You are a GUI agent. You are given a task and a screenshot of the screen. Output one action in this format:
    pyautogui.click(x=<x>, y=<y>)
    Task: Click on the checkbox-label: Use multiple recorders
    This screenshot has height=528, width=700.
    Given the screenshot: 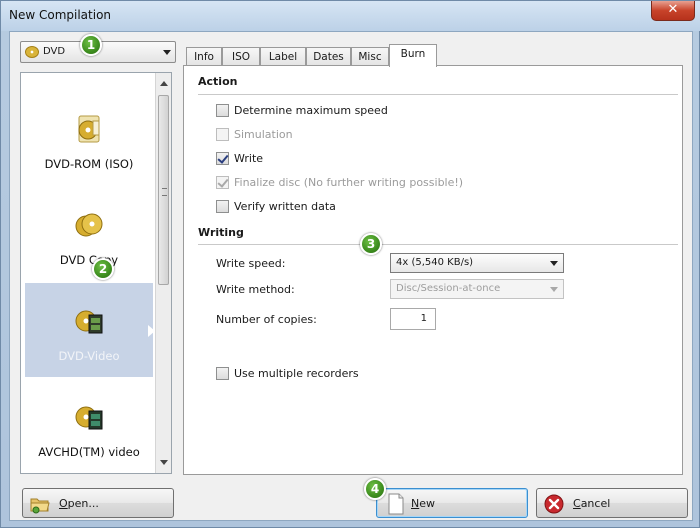 What is the action you would take?
    pyautogui.click(x=296, y=373)
    